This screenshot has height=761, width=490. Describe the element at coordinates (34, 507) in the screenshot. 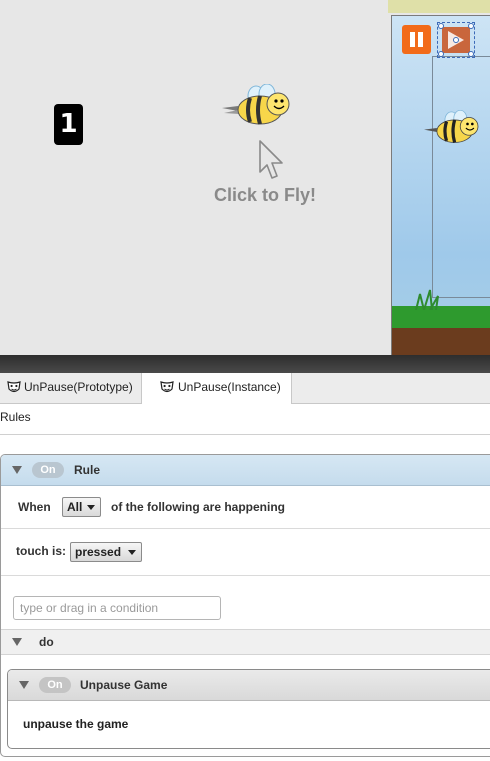

I see `when-prefix: When` at that location.